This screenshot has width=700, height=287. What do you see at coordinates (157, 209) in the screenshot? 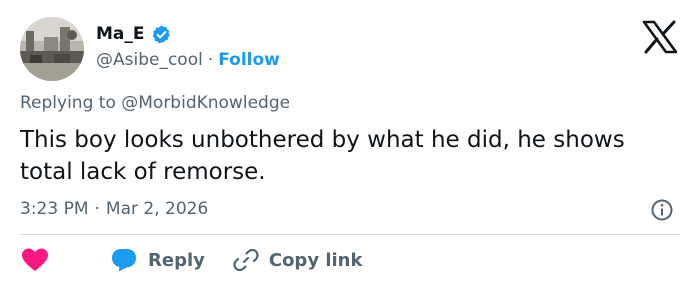
I see `tweet-date: Mar 2, 2026` at bounding box center [157, 209].